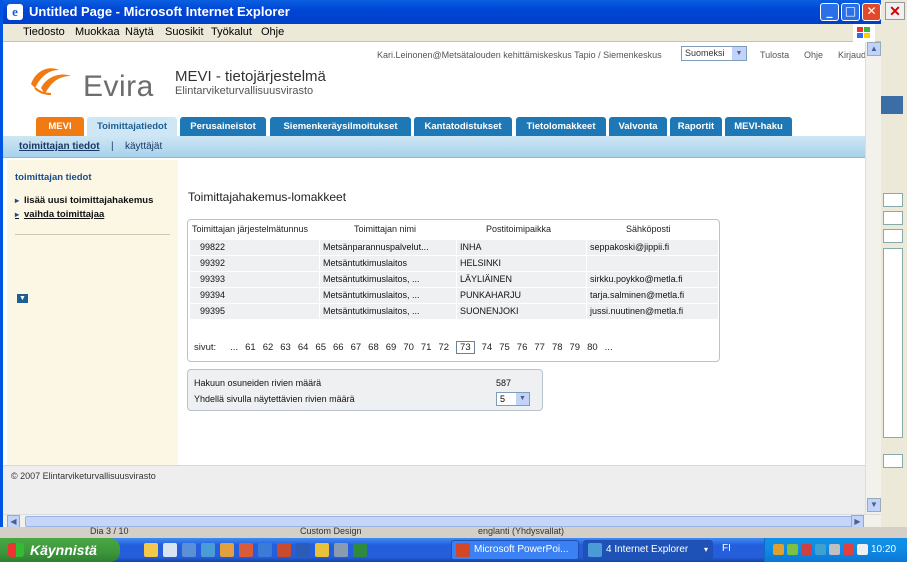 The height and width of the screenshot is (562, 907). What do you see at coordinates (60, 550) in the screenshot?
I see `start-button: Käynnistä` at bounding box center [60, 550].